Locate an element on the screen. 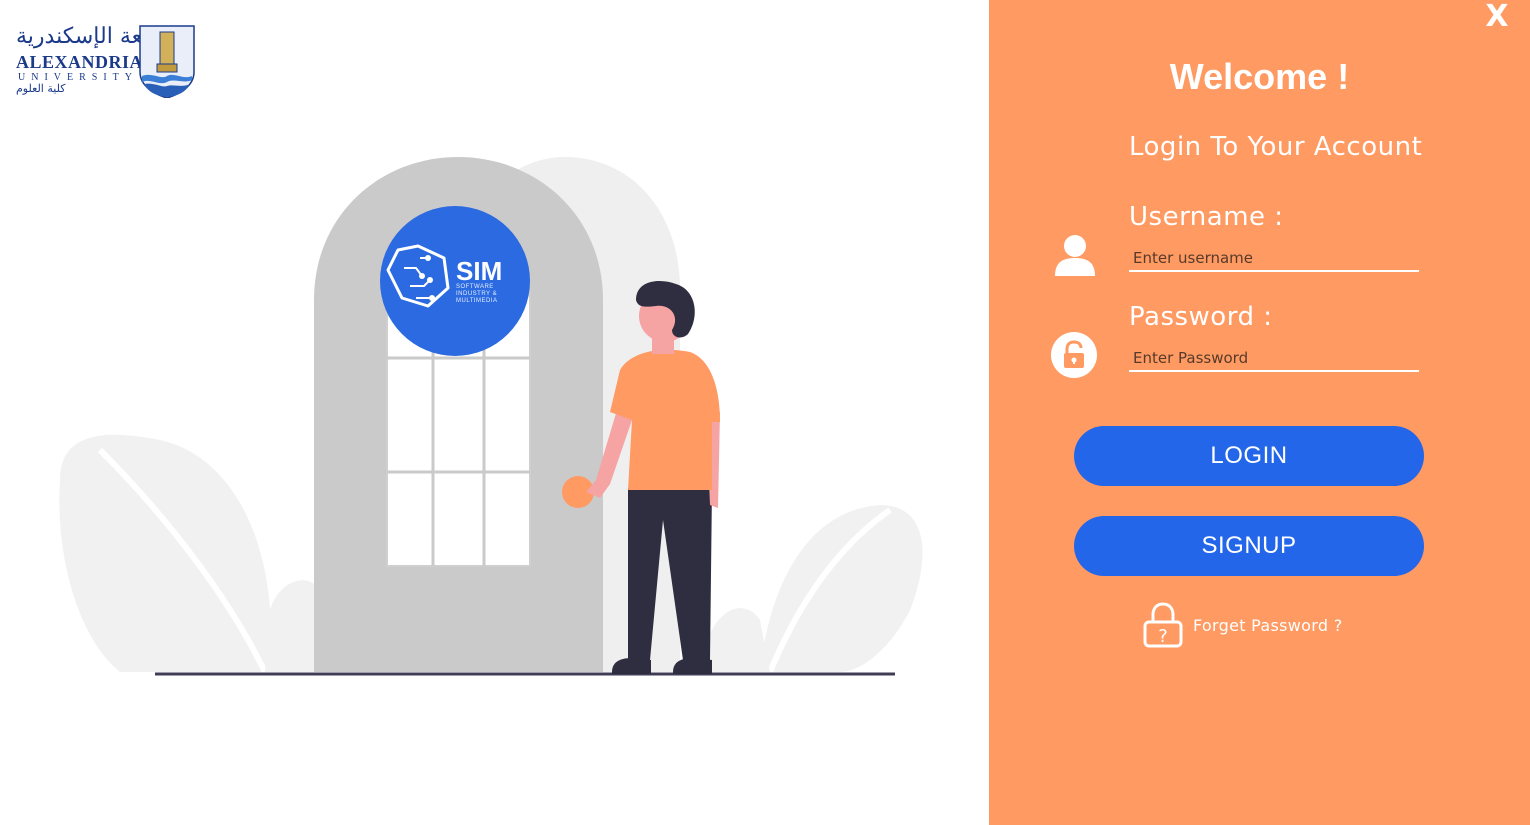 This screenshot has height=825, width=1530. forgot-password-label: Forget Password ? is located at coordinates (1268, 625).